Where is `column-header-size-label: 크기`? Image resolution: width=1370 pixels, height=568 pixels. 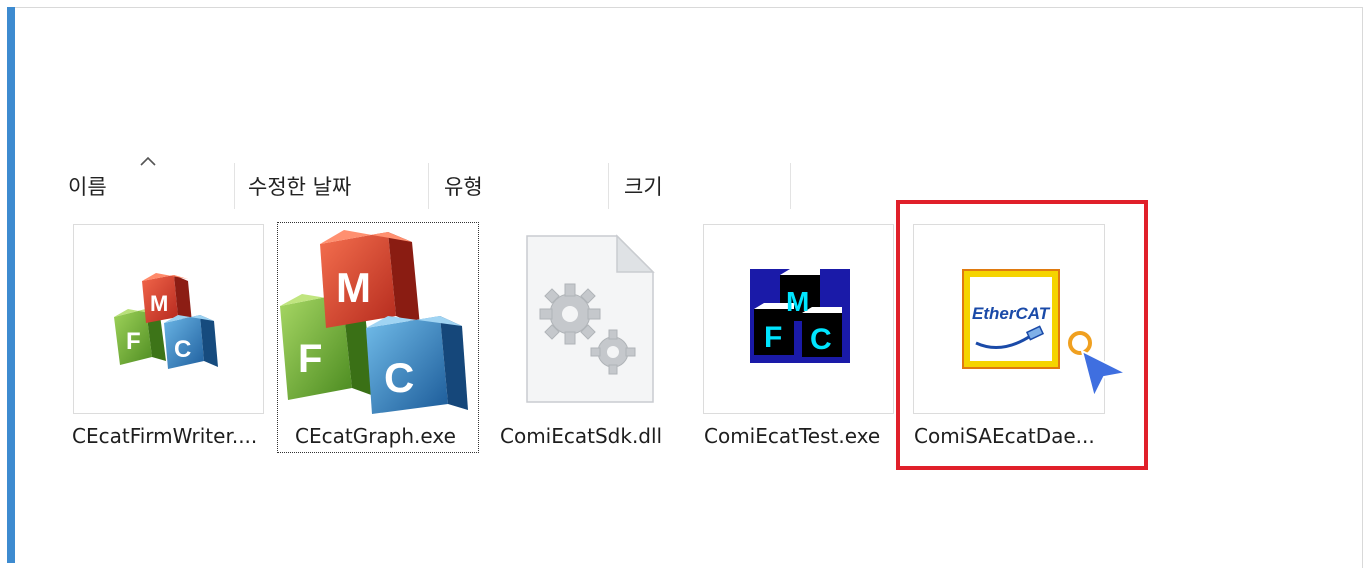
column-header-size-label: 크기 is located at coordinates (643, 187).